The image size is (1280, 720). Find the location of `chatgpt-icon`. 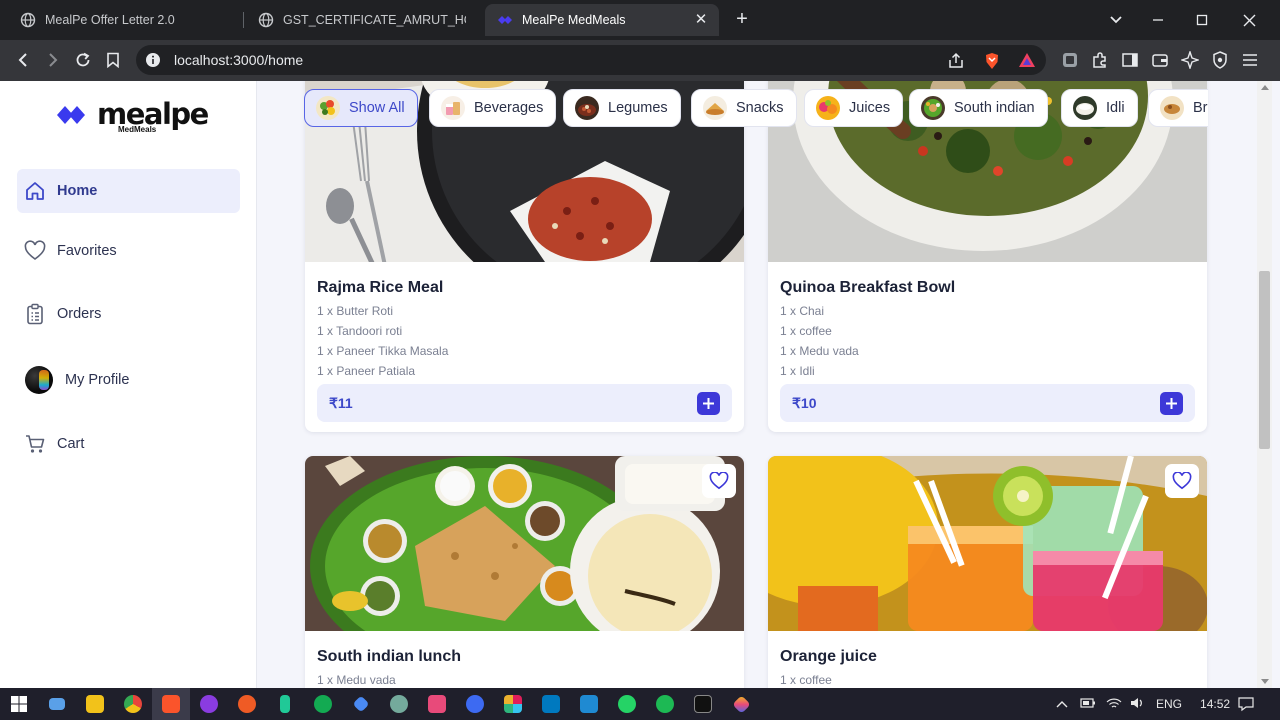

chatgpt-icon is located at coordinates (399, 704).